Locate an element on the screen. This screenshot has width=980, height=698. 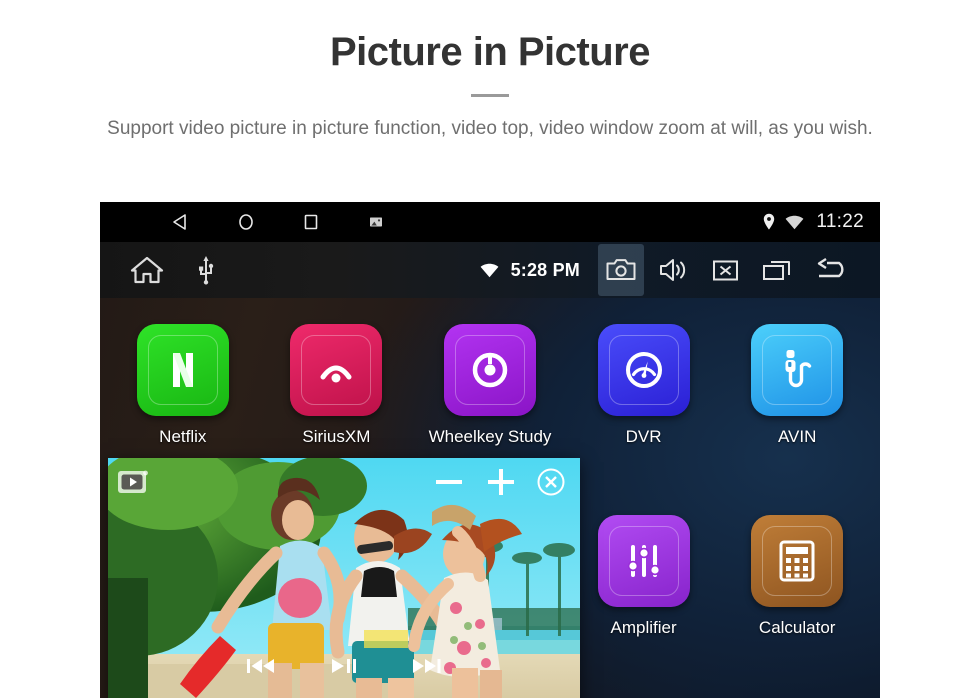
avin-plug-icon is located at coordinates (798, 369).